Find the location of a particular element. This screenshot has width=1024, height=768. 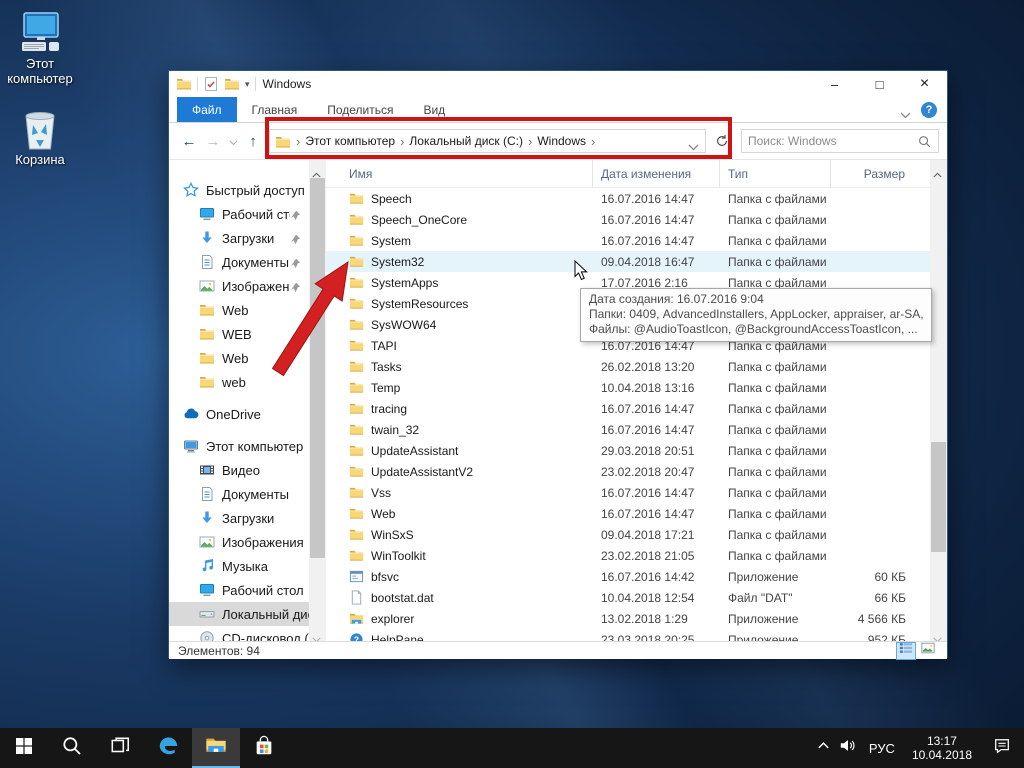

collapse-ribbon-icon is located at coordinates (905, 112).